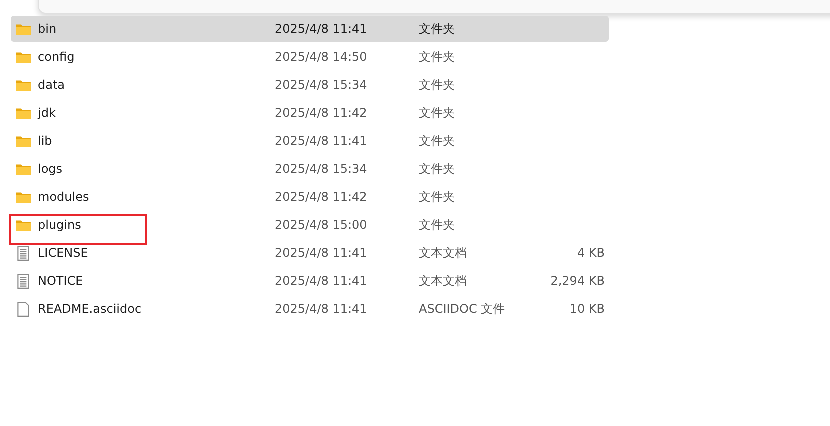 The image size is (830, 426). I want to click on file-row: README.asciidoc 2025/4/8 11:41 ASCIIDOC 文件 10 KB, so click(310, 309).